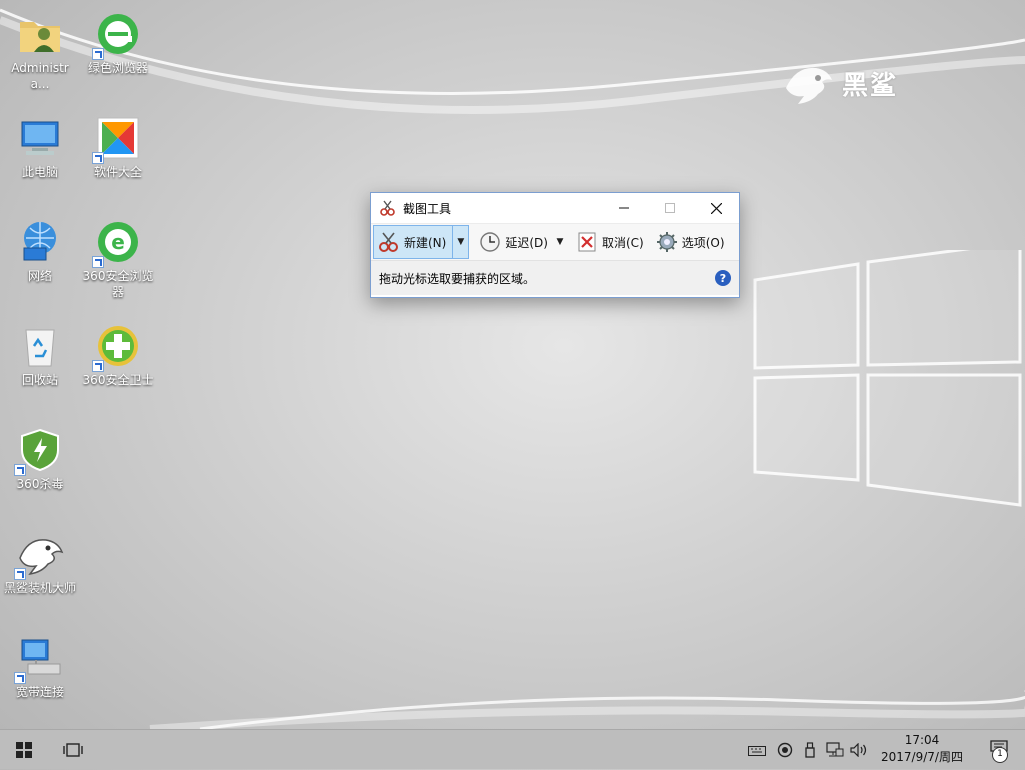 This screenshot has height=770, width=1025. I want to click on status-bar: 拖动光标选取要捕获的区域。 ?, so click(555, 277).